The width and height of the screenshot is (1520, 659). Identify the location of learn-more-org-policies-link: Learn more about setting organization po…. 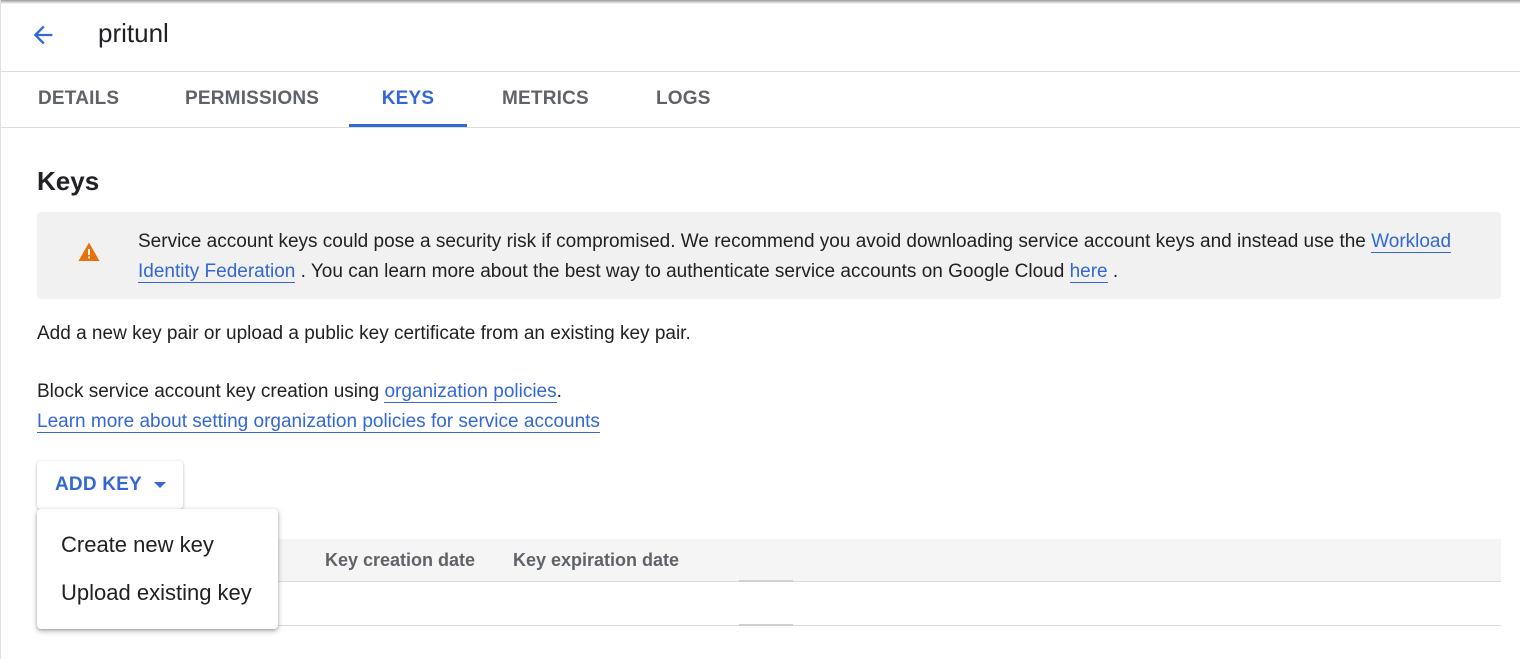
(318, 422).